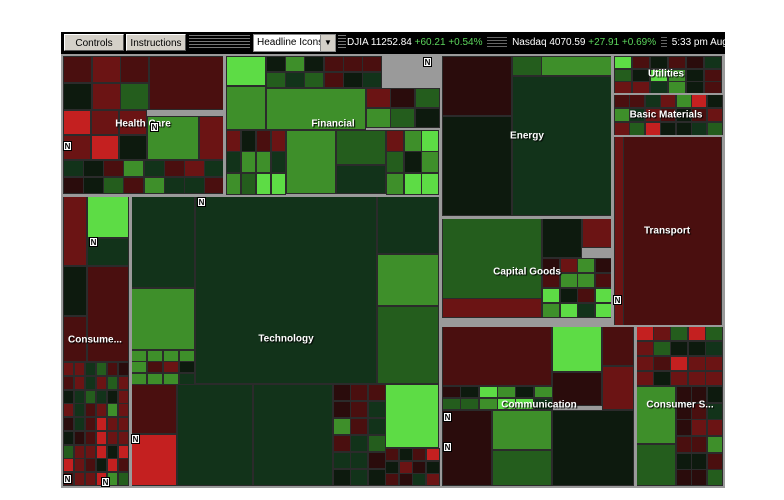  What do you see at coordinates (727, 42) in the screenshot?
I see `market-date: Aug. 28` at bounding box center [727, 42].